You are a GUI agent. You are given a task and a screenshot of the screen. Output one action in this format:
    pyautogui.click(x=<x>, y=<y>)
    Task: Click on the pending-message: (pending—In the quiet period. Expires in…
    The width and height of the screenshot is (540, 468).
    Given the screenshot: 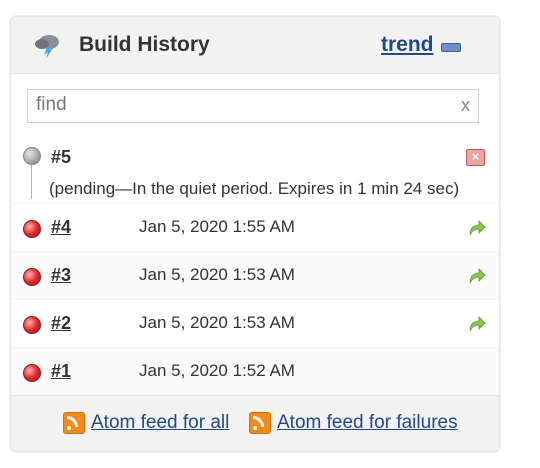 What is the action you would take?
    pyautogui.click(x=254, y=188)
    